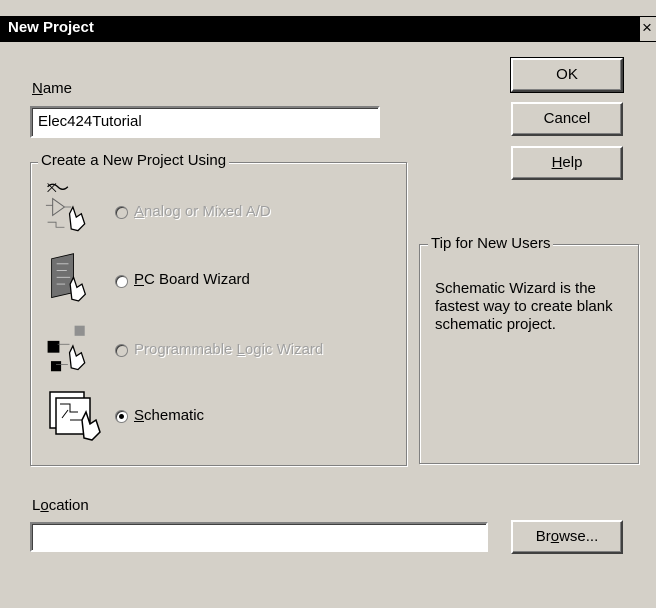  What do you see at coordinates (567, 119) in the screenshot?
I see `cancel-button: Cancel` at bounding box center [567, 119].